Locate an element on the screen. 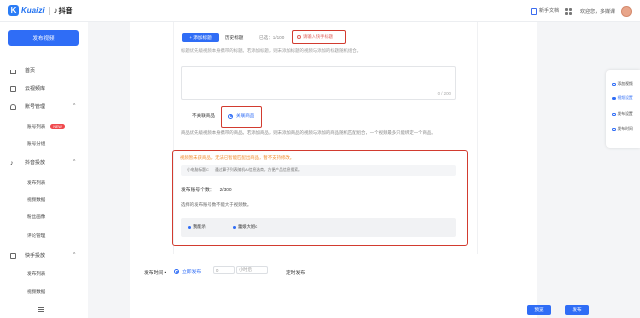 Image resolution: width=640 pixels, height=318 pixels. sidebar-item-douyin-delivery: ♪ 抖音投放 is located at coordinates (28, 163).